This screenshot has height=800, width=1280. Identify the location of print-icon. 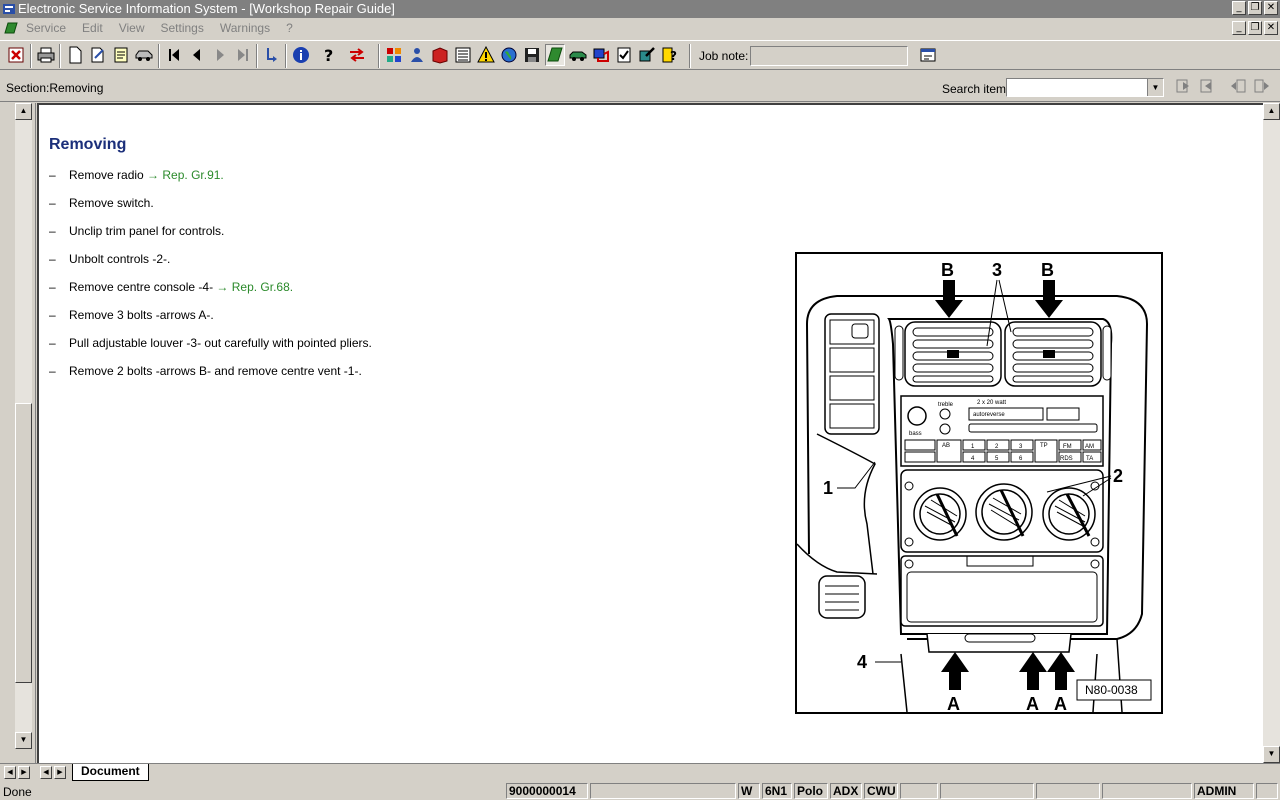
(46, 55).